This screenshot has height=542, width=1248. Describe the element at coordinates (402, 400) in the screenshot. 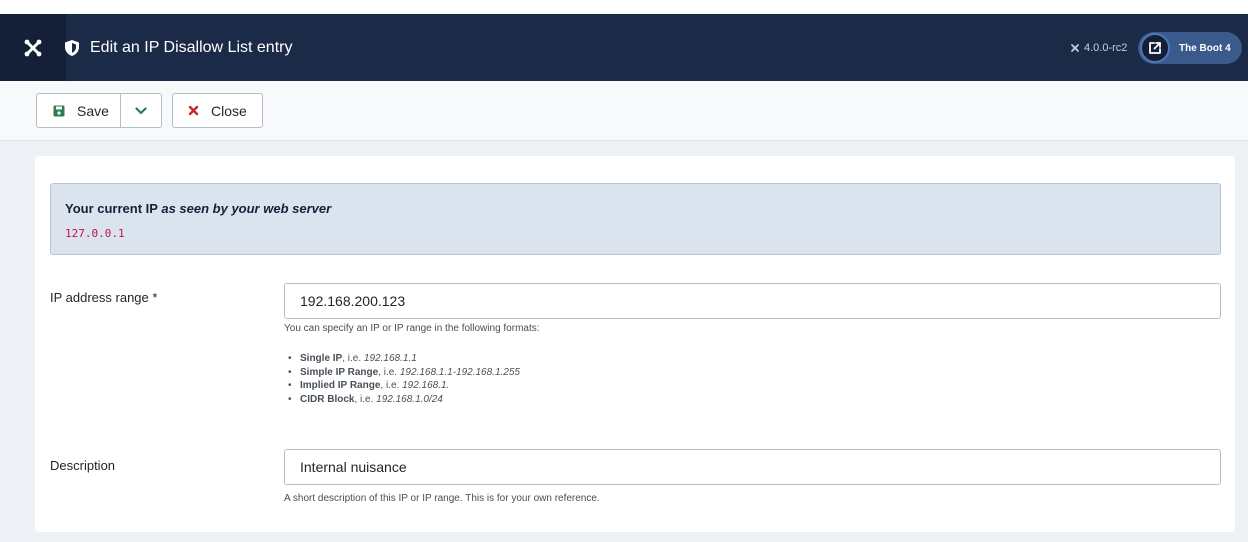

I see `list-item: CIDR Block, i.e. 192.168.1.0/24` at that location.